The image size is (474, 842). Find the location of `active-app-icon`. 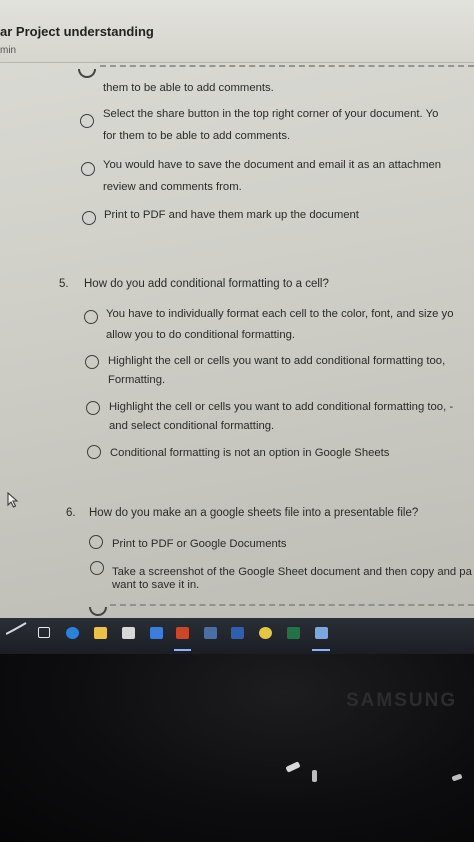

active-app-icon is located at coordinates (321, 633).